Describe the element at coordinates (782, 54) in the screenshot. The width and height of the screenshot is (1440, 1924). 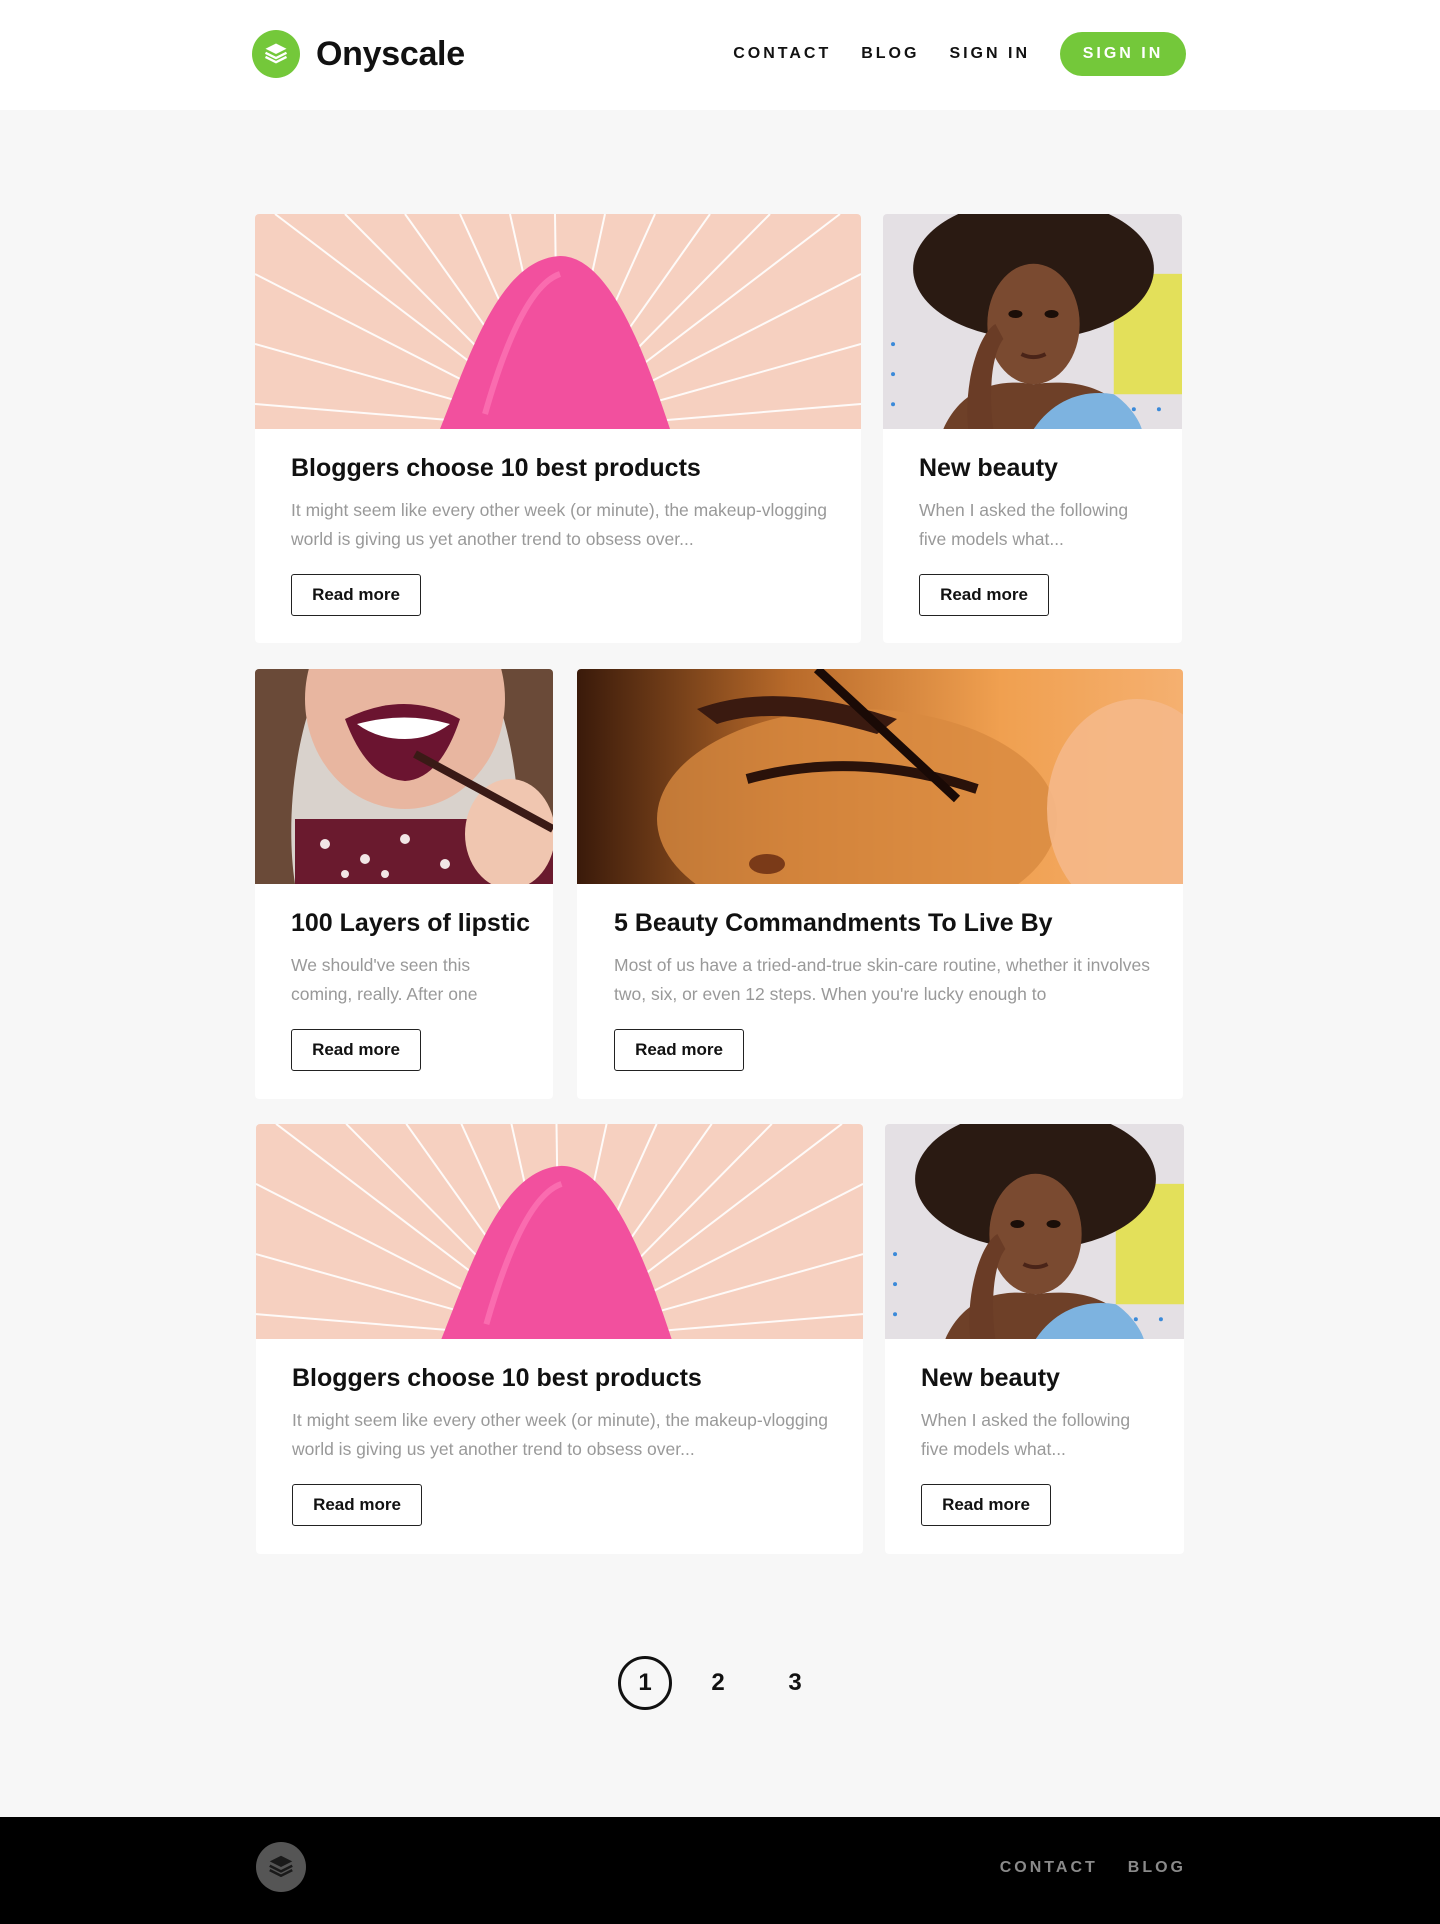
I see `nav-contact-link: CONTACT` at that location.